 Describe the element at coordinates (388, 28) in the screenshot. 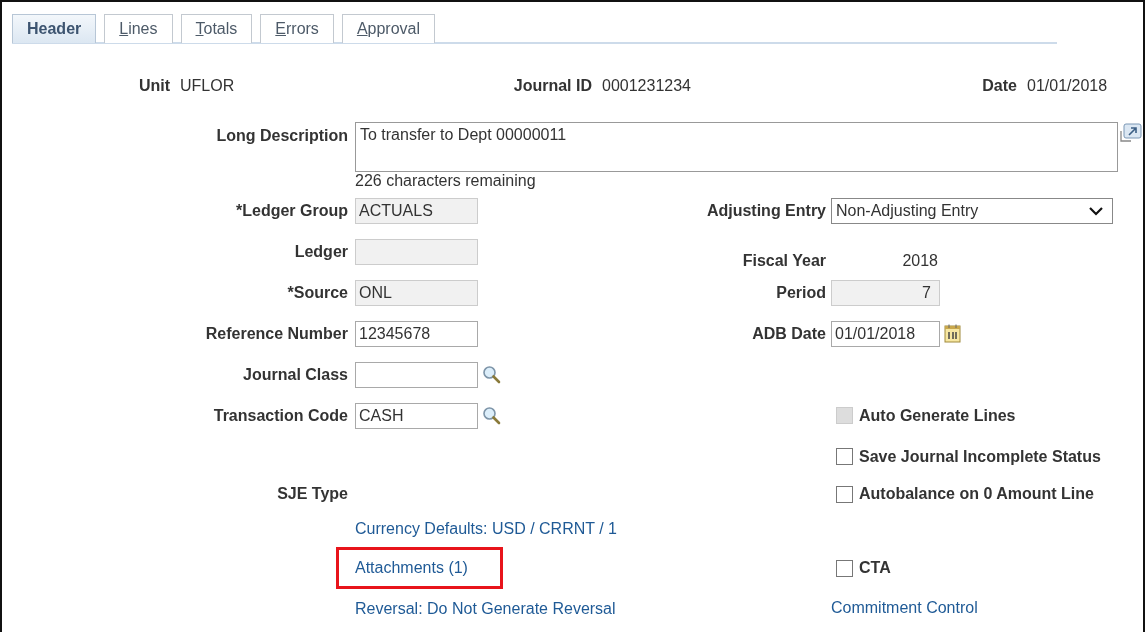

I see `tab: Approval` at that location.